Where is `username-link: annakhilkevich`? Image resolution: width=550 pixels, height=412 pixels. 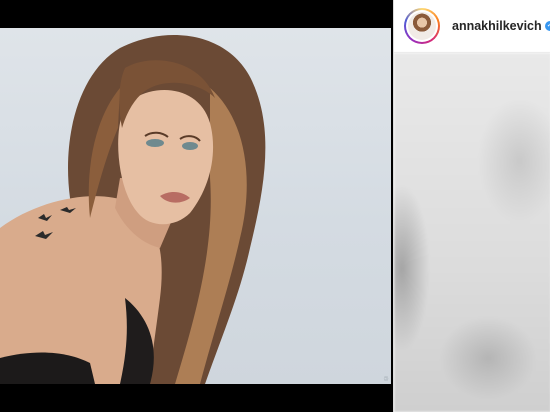 username-link: annakhilkevich is located at coordinates (497, 26).